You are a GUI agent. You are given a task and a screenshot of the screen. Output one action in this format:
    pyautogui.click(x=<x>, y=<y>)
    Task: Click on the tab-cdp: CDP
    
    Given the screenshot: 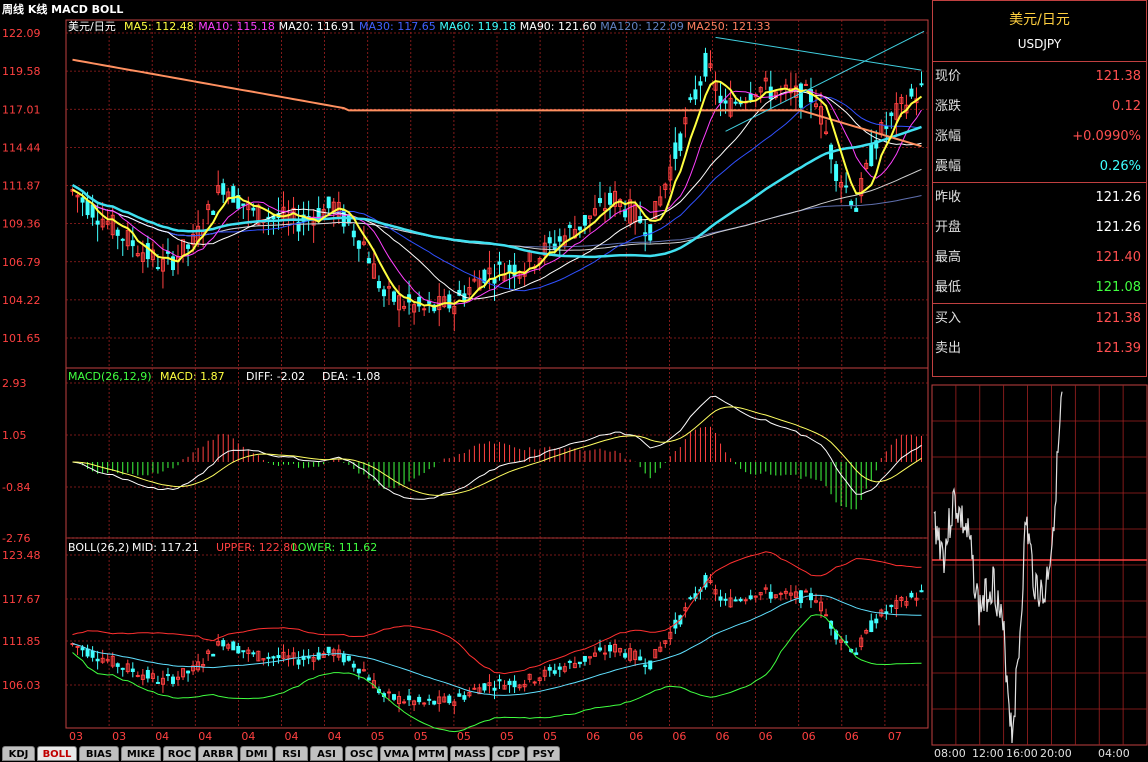 What is the action you would take?
    pyautogui.click(x=508, y=753)
    